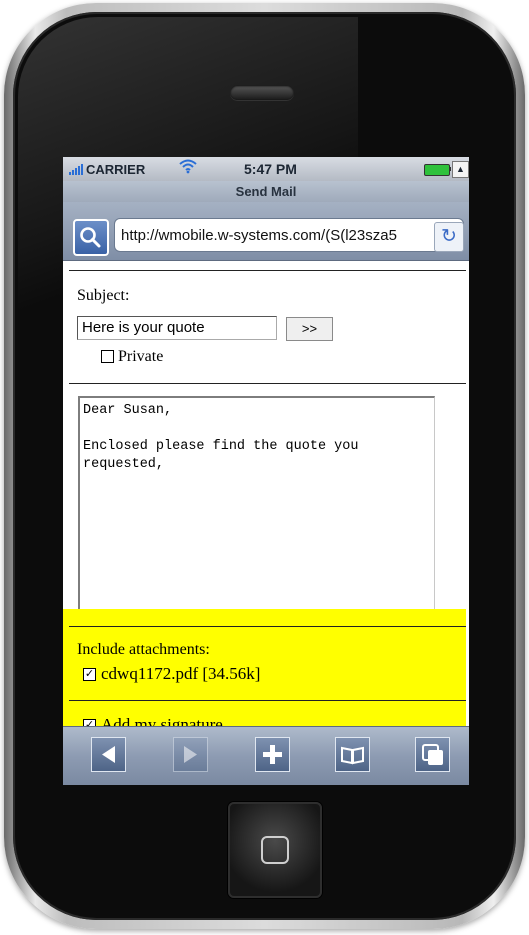  What do you see at coordinates (266, 191) in the screenshot?
I see `page-title: Send Mail` at bounding box center [266, 191].